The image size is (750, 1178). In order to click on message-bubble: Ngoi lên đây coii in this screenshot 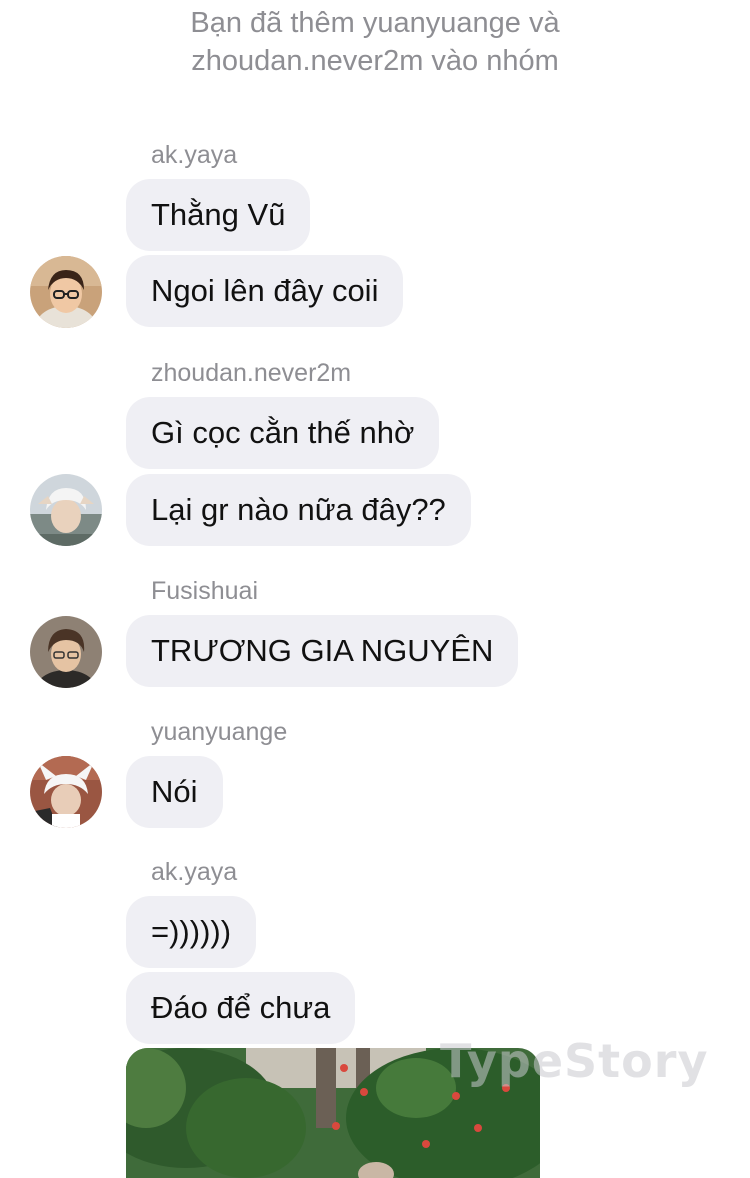, I will do `click(265, 291)`.